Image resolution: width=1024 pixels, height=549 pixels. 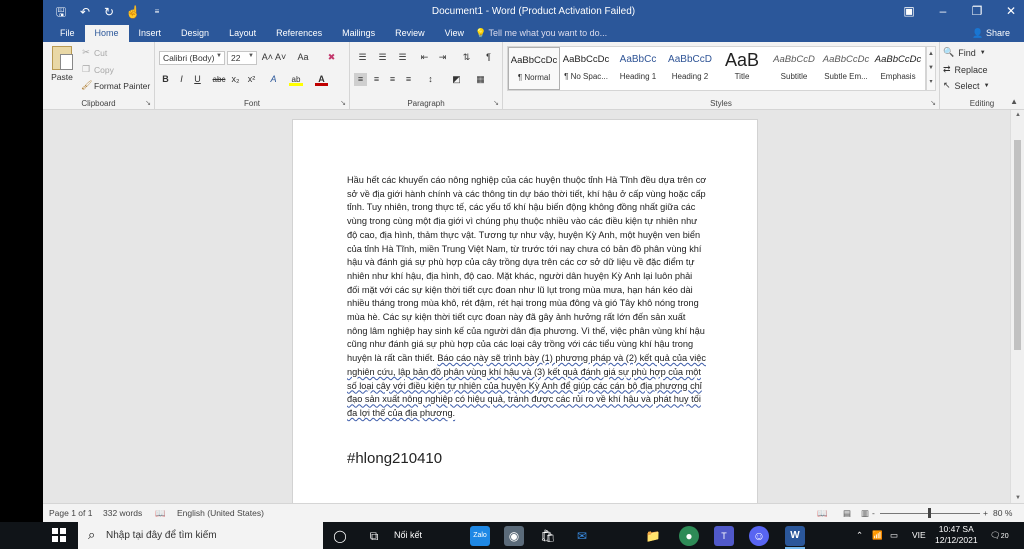 I want to click on ribbon-display-options-icon: ▣, so click(x=909, y=11).